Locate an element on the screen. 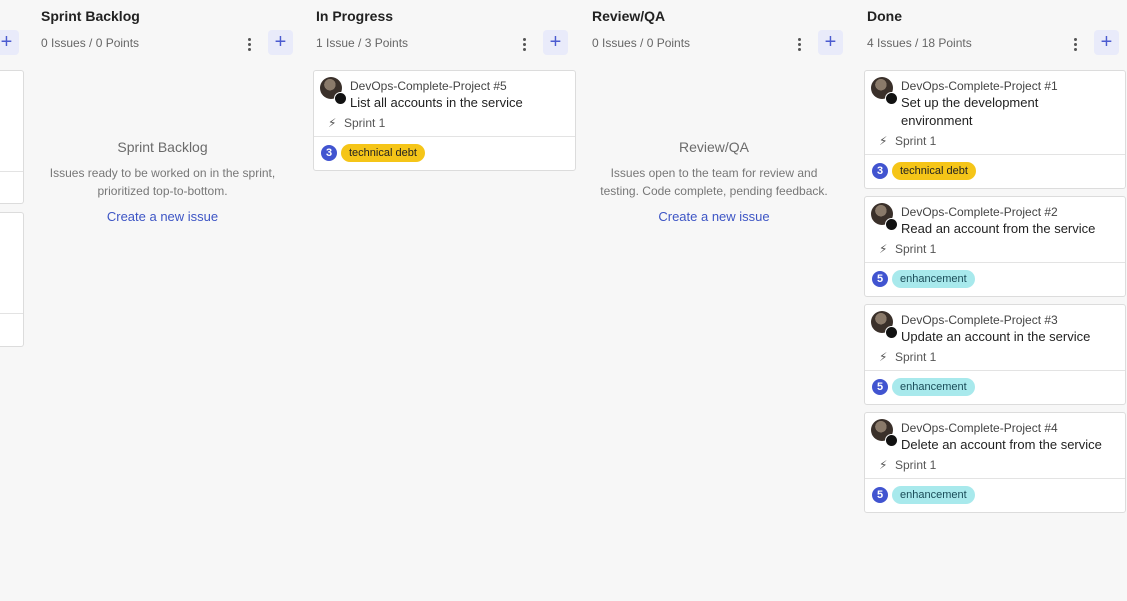 The width and height of the screenshot is (1127, 601). empty-state-title: Review/QA is located at coordinates (714, 147).